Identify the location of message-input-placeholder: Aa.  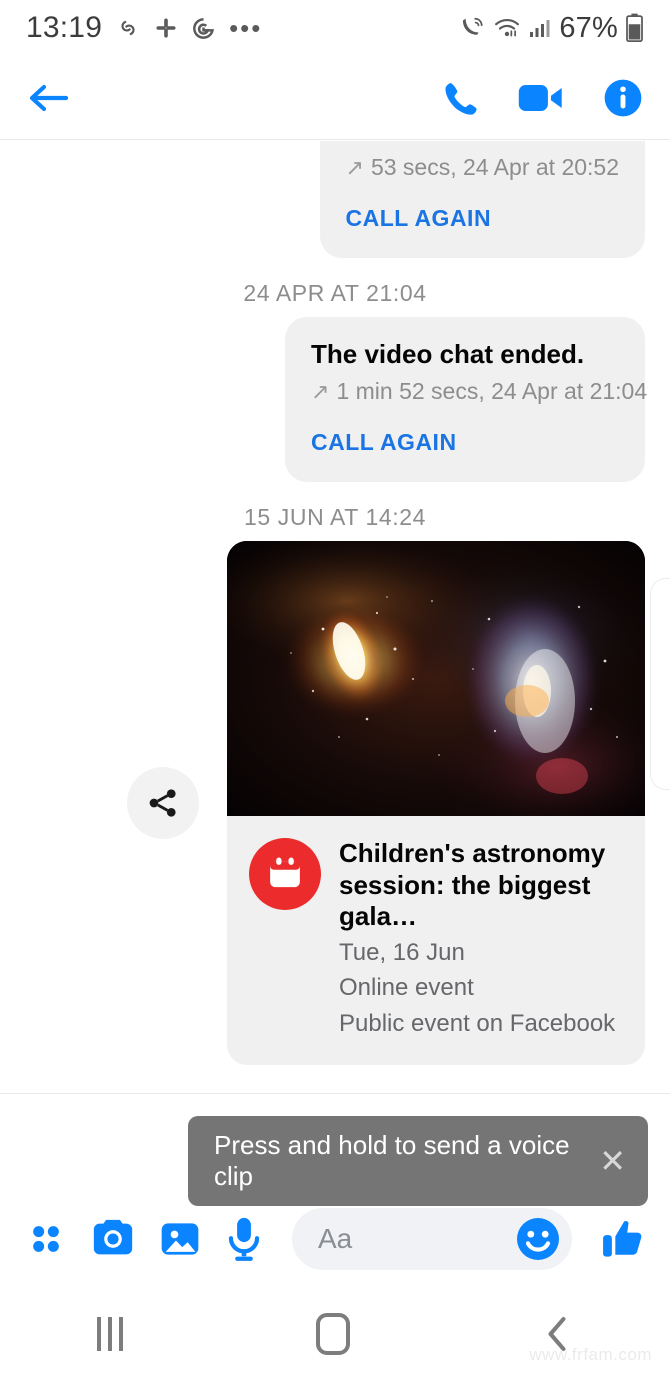
(335, 1238).